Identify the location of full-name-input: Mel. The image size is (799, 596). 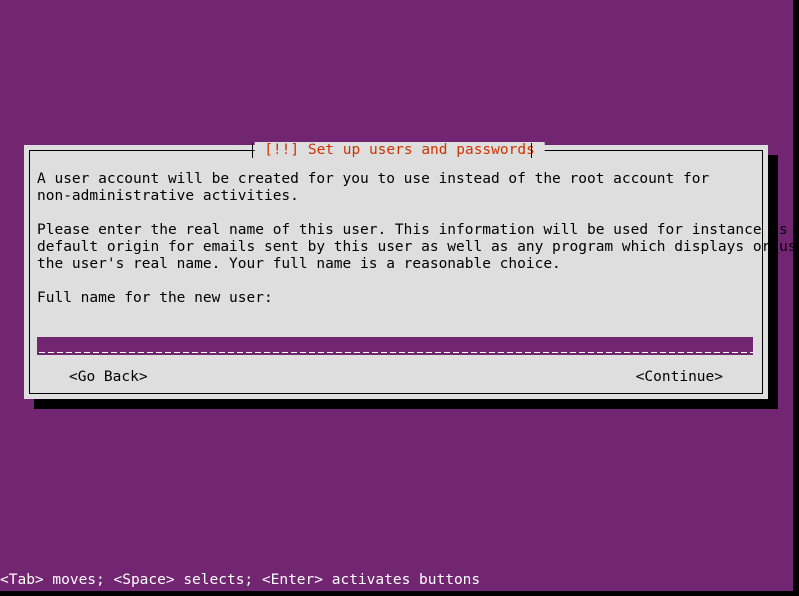
(395, 346).